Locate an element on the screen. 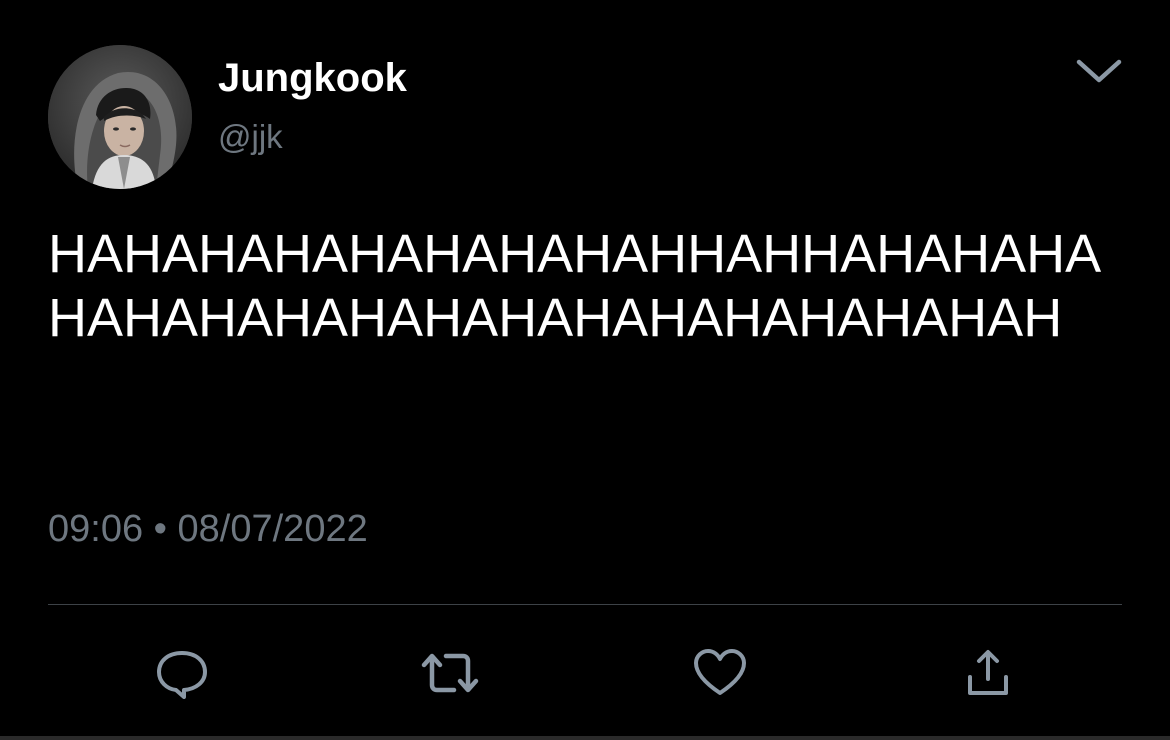 Image resolution: width=1170 pixels, height=740 pixels. avatar is located at coordinates (120, 117).